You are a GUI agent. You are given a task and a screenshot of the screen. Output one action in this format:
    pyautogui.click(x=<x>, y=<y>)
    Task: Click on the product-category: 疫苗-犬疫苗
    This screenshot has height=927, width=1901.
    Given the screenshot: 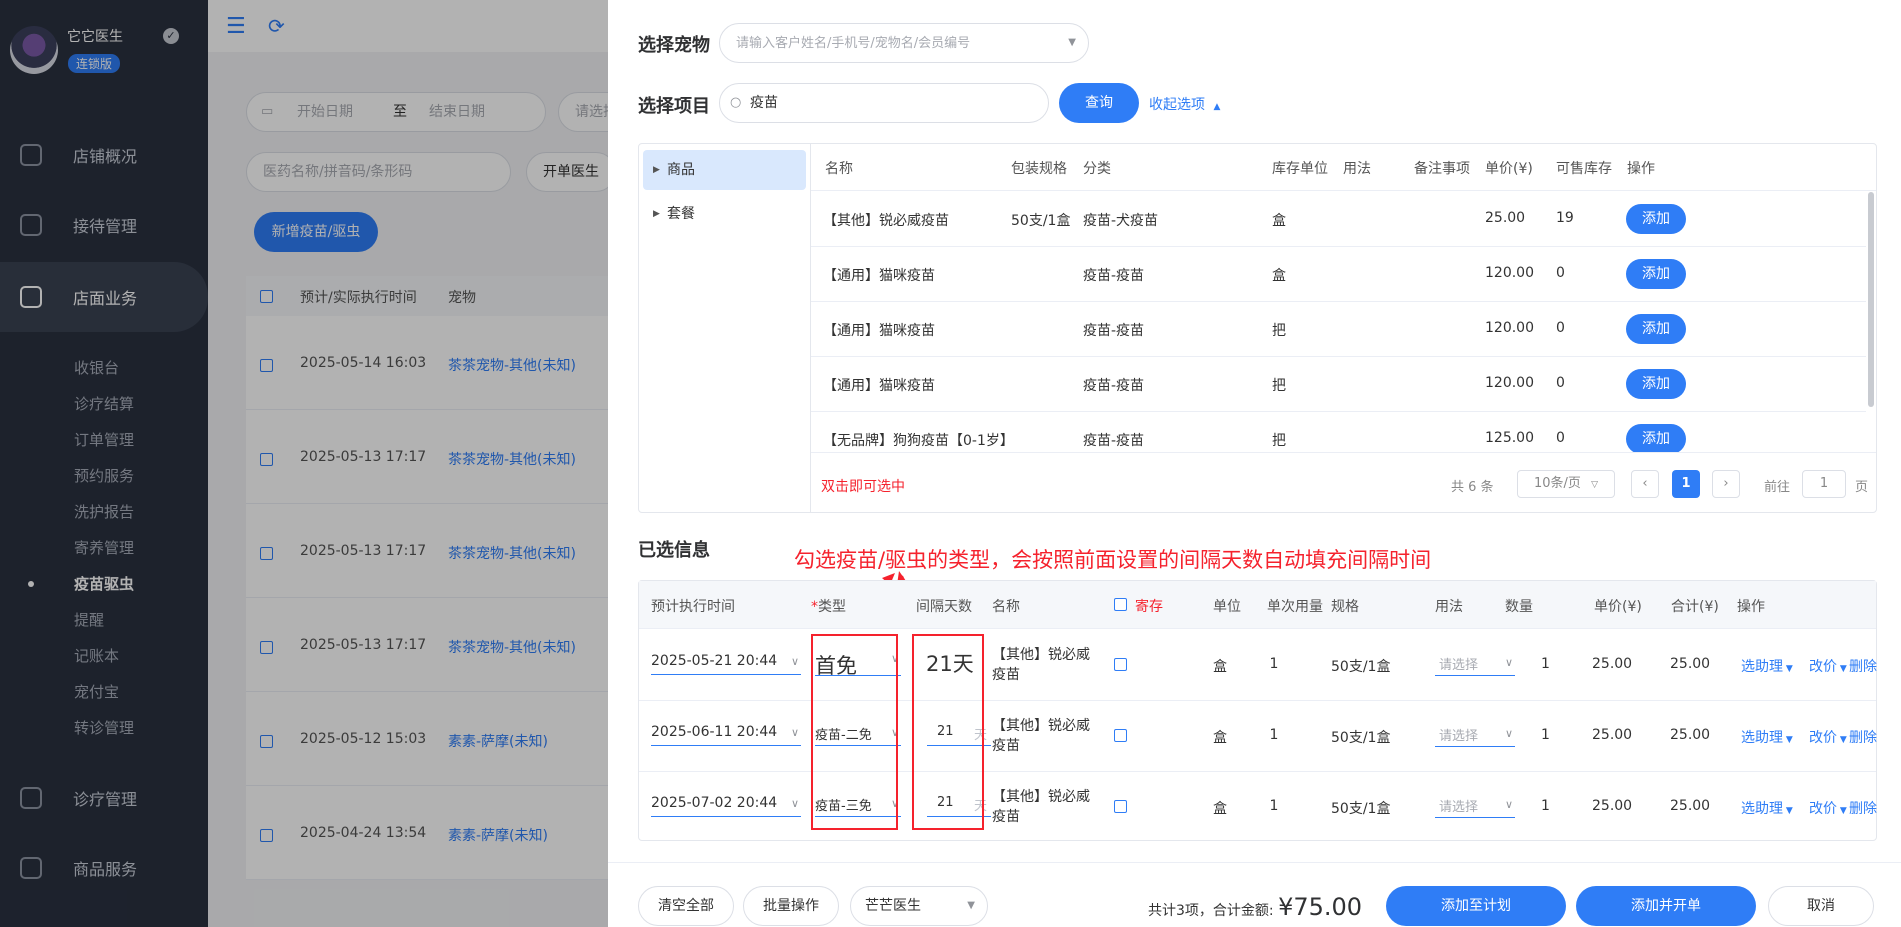 What is the action you would take?
    pyautogui.click(x=1121, y=221)
    